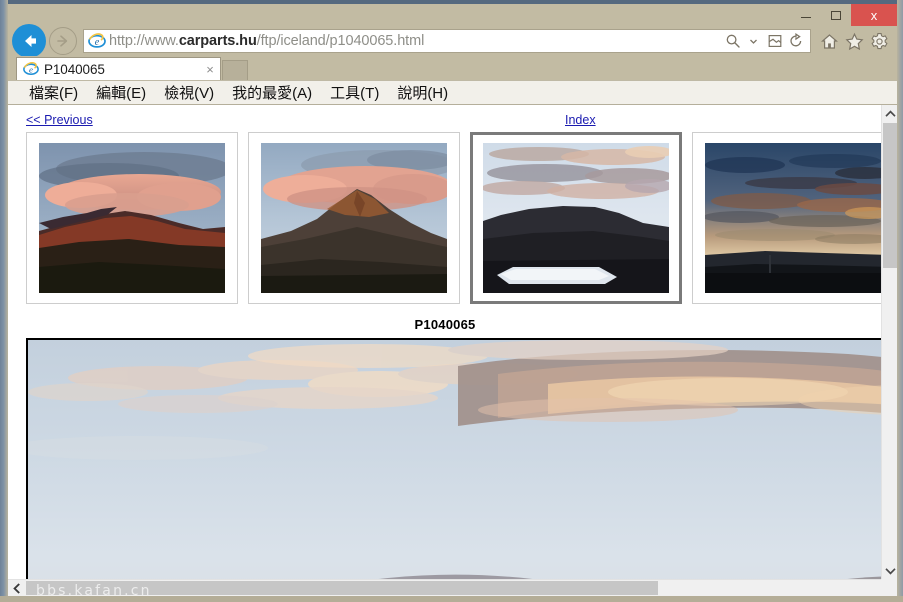  I want to click on url-scheme: http://www., so click(144, 40).